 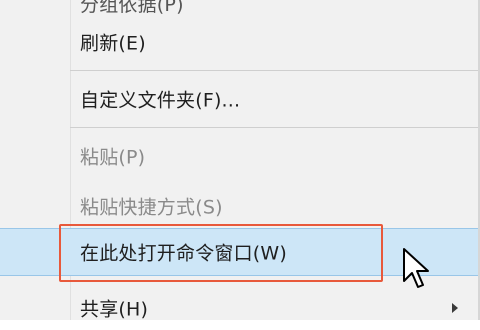 I want to click on menu-item-label: 刷新(E), so click(x=113, y=43).